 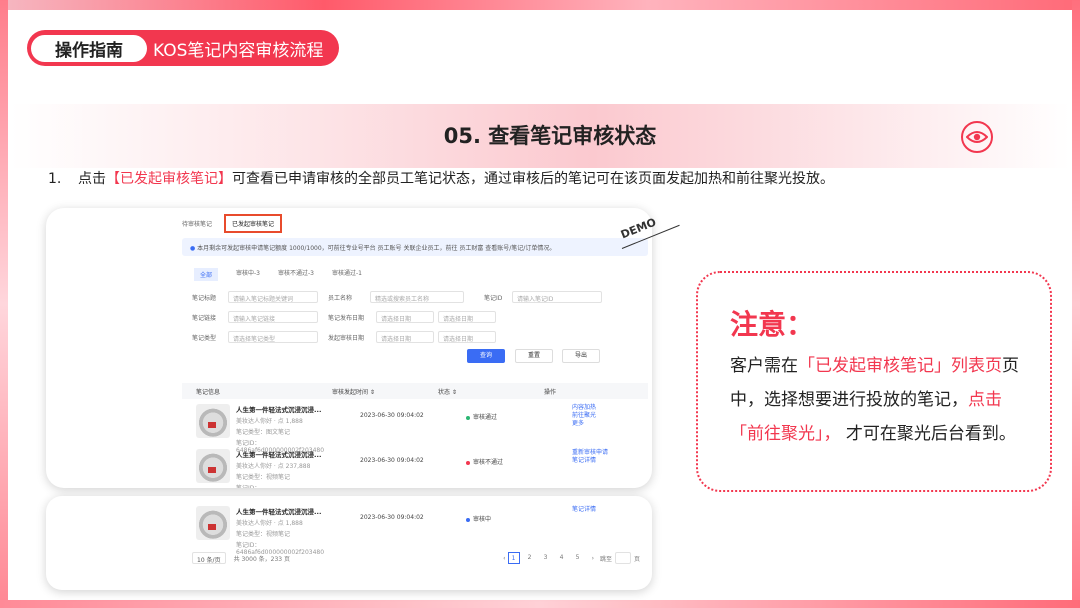 I want to click on filter-row-3: 笔记类型 请选择笔记类型 发起审核日期 请选择日期 请选择日期, so click(x=344, y=337).